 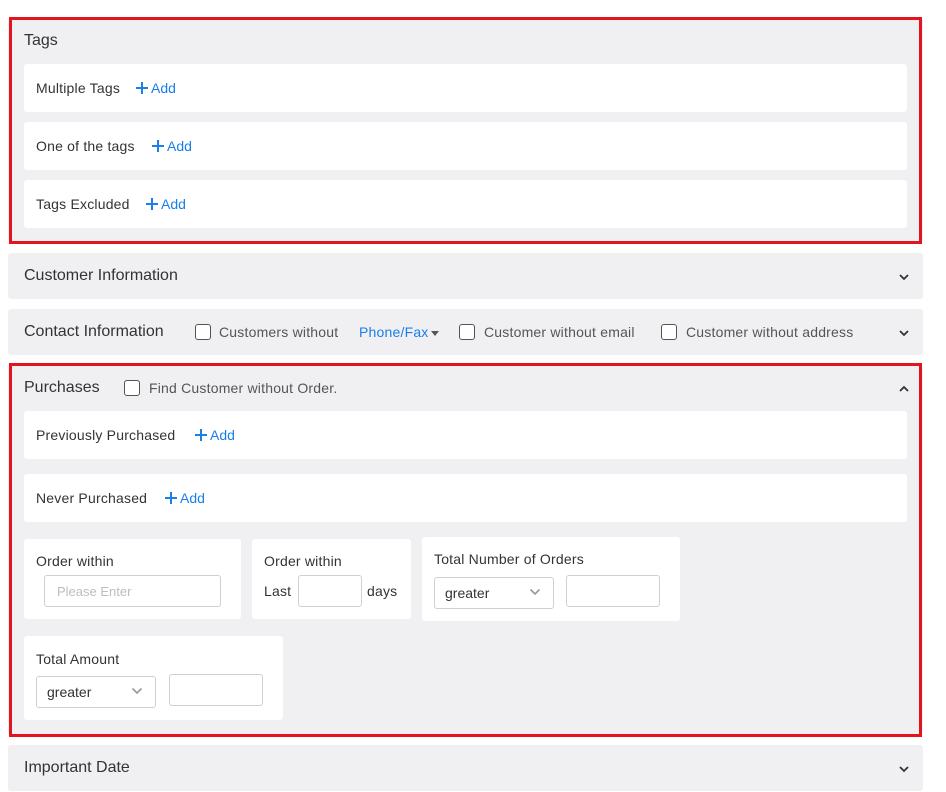 I want to click on customer-without-email-label: Customer without email, so click(x=559, y=332).